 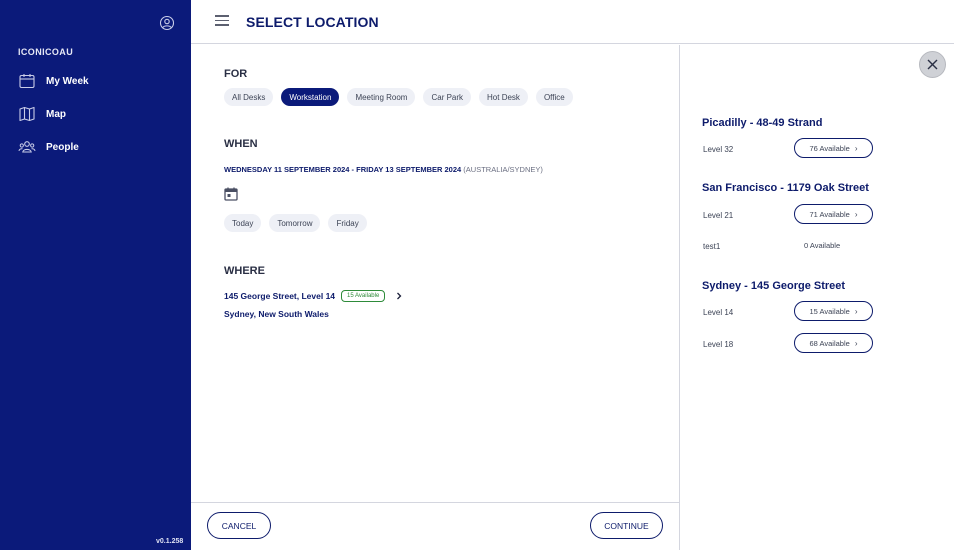 I want to click on chip-car-park: Car Park, so click(x=447, y=97).